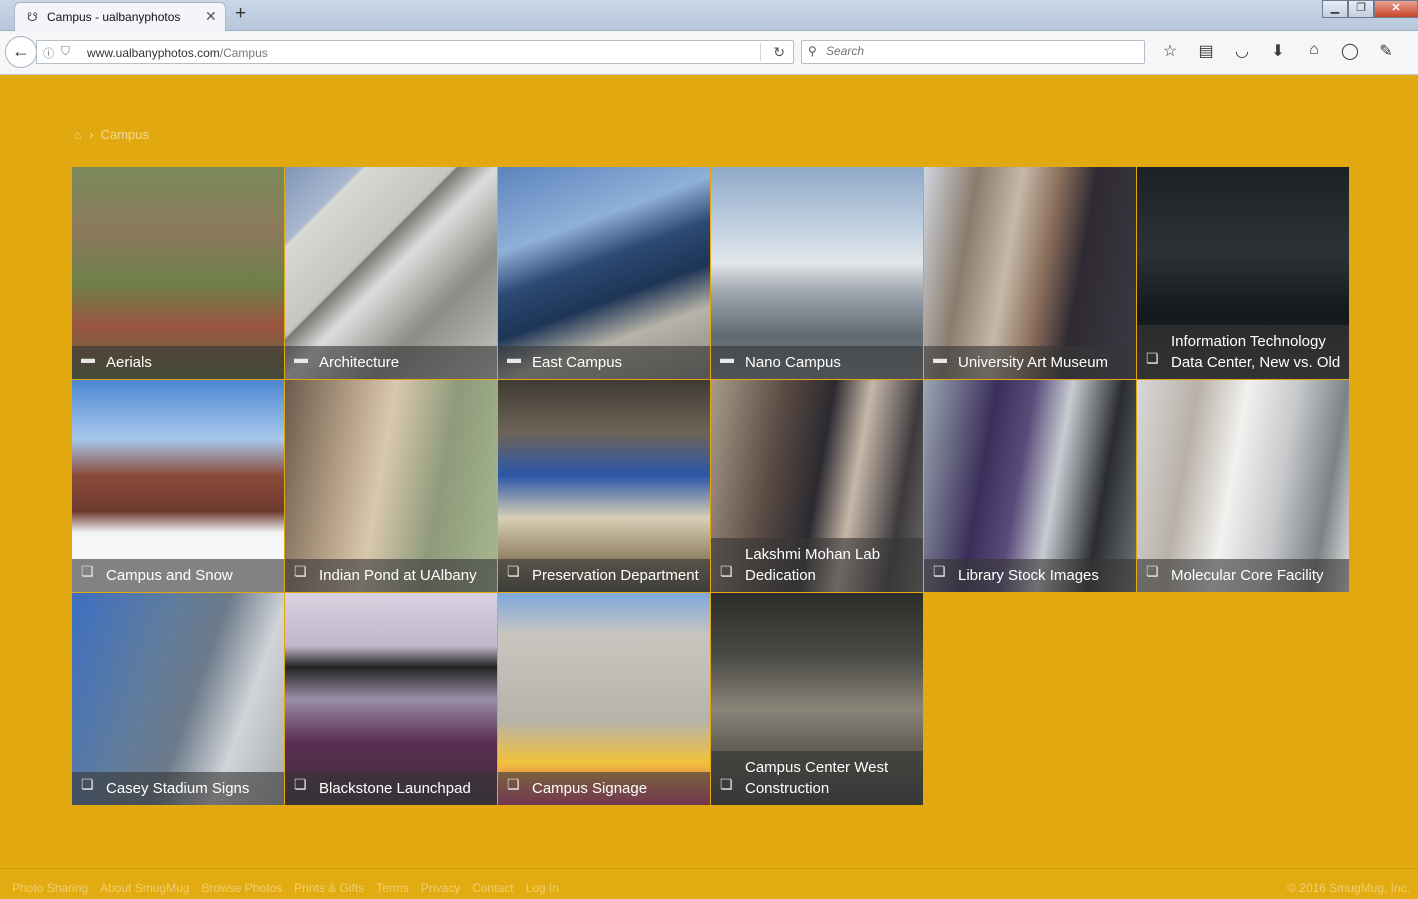 The width and height of the screenshot is (1418, 899). I want to click on gallery-tile: ❏ Campus and Snow, so click(178, 486).